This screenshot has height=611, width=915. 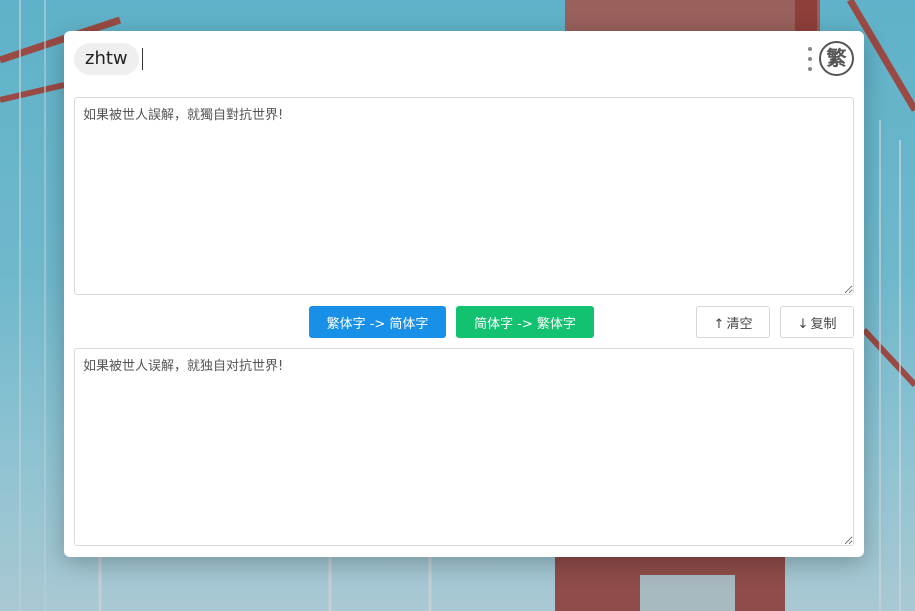 I want to click on clear-button-label: 清空, so click(x=739, y=324).